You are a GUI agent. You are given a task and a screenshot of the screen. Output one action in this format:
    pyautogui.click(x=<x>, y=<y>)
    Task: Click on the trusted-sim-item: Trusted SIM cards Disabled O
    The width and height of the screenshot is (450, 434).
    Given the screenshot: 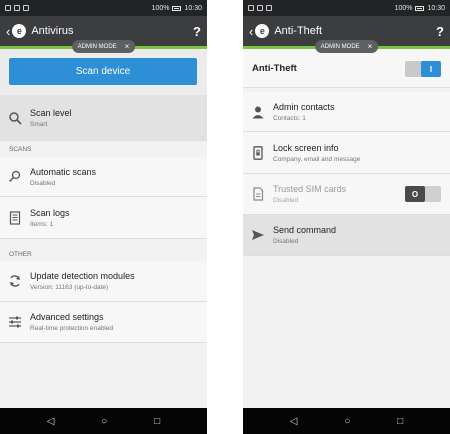 What is the action you would take?
    pyautogui.click(x=346, y=194)
    